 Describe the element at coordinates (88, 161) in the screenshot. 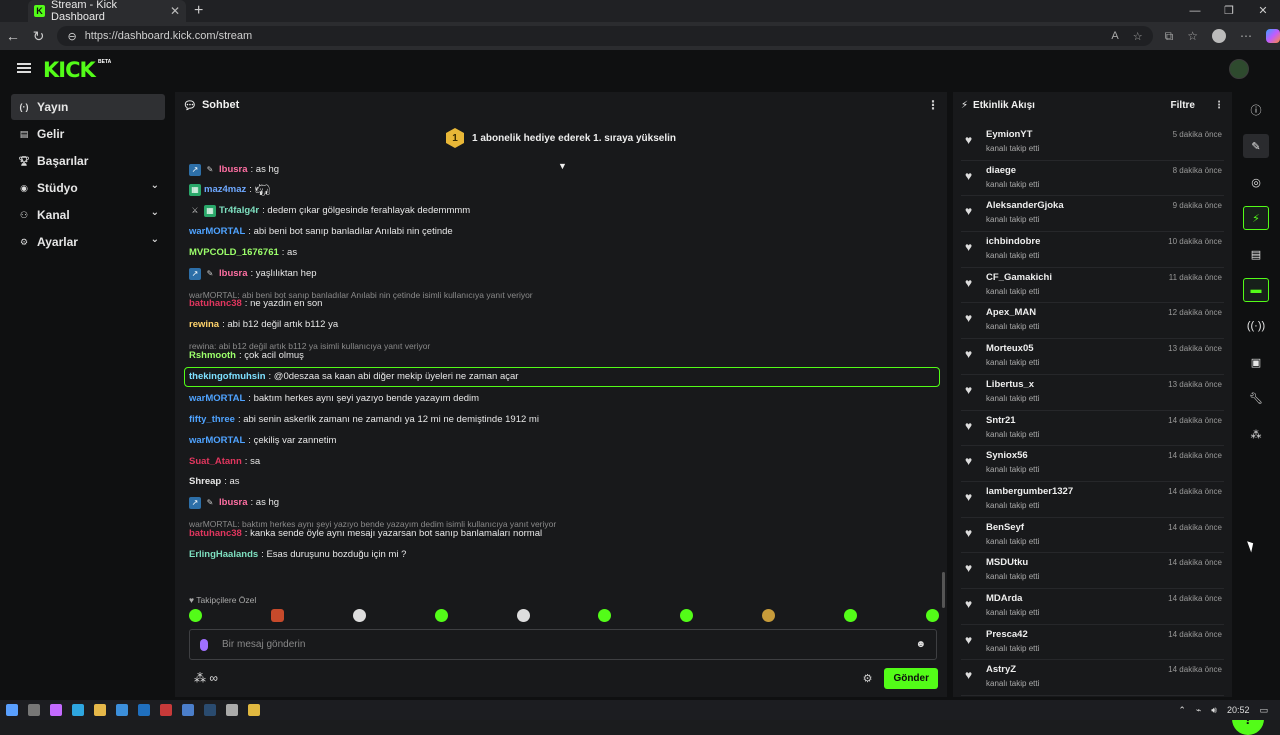

I see `sidebar-item-basarilar: 🏆︎ Başarılar` at that location.